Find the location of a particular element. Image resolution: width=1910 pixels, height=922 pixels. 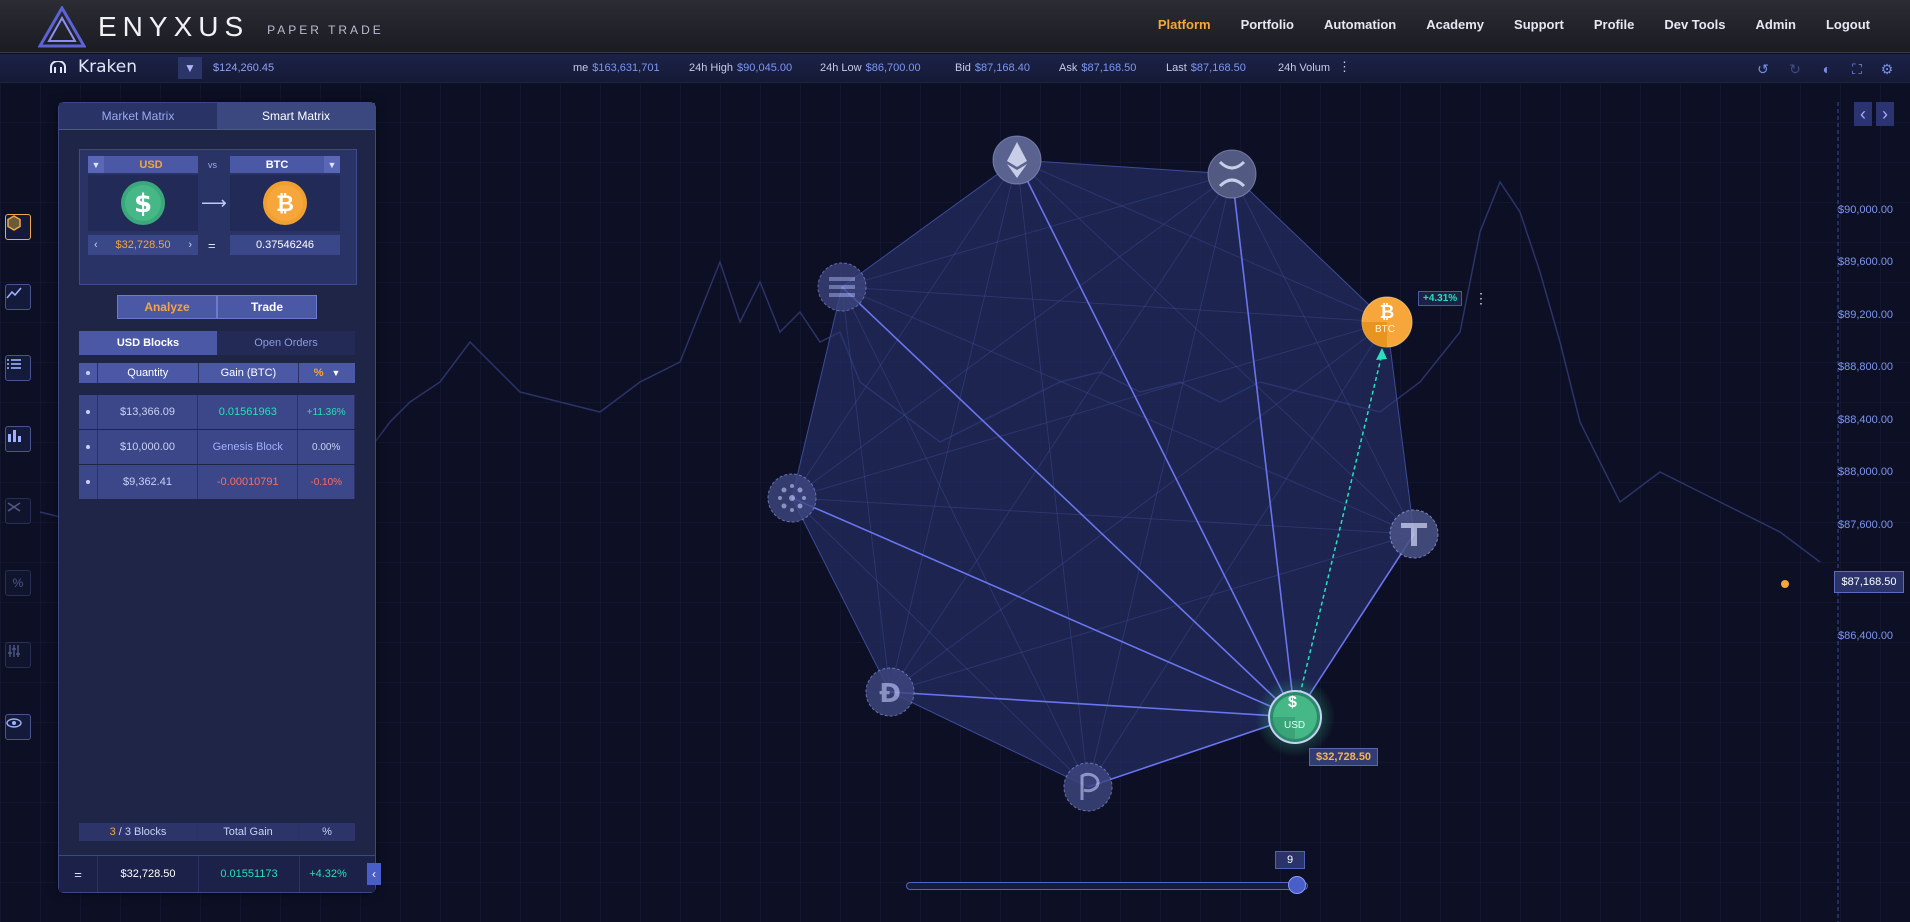

solana-icon is located at coordinates (842, 287).